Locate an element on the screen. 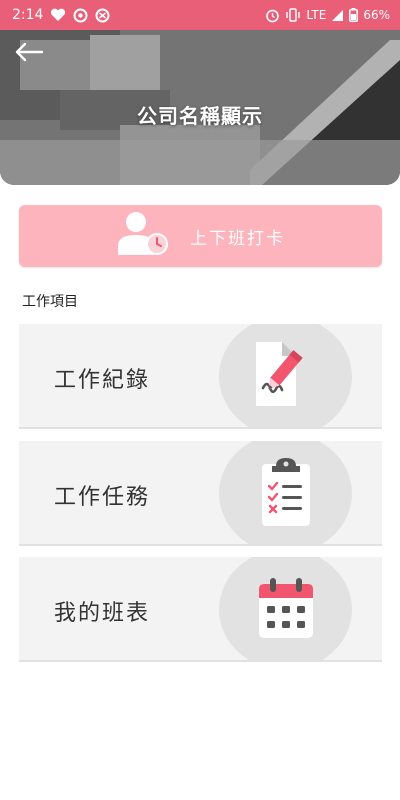 Image resolution: width=400 pixels, height=800 pixels. mail-notification-icon is located at coordinates (102, 15).